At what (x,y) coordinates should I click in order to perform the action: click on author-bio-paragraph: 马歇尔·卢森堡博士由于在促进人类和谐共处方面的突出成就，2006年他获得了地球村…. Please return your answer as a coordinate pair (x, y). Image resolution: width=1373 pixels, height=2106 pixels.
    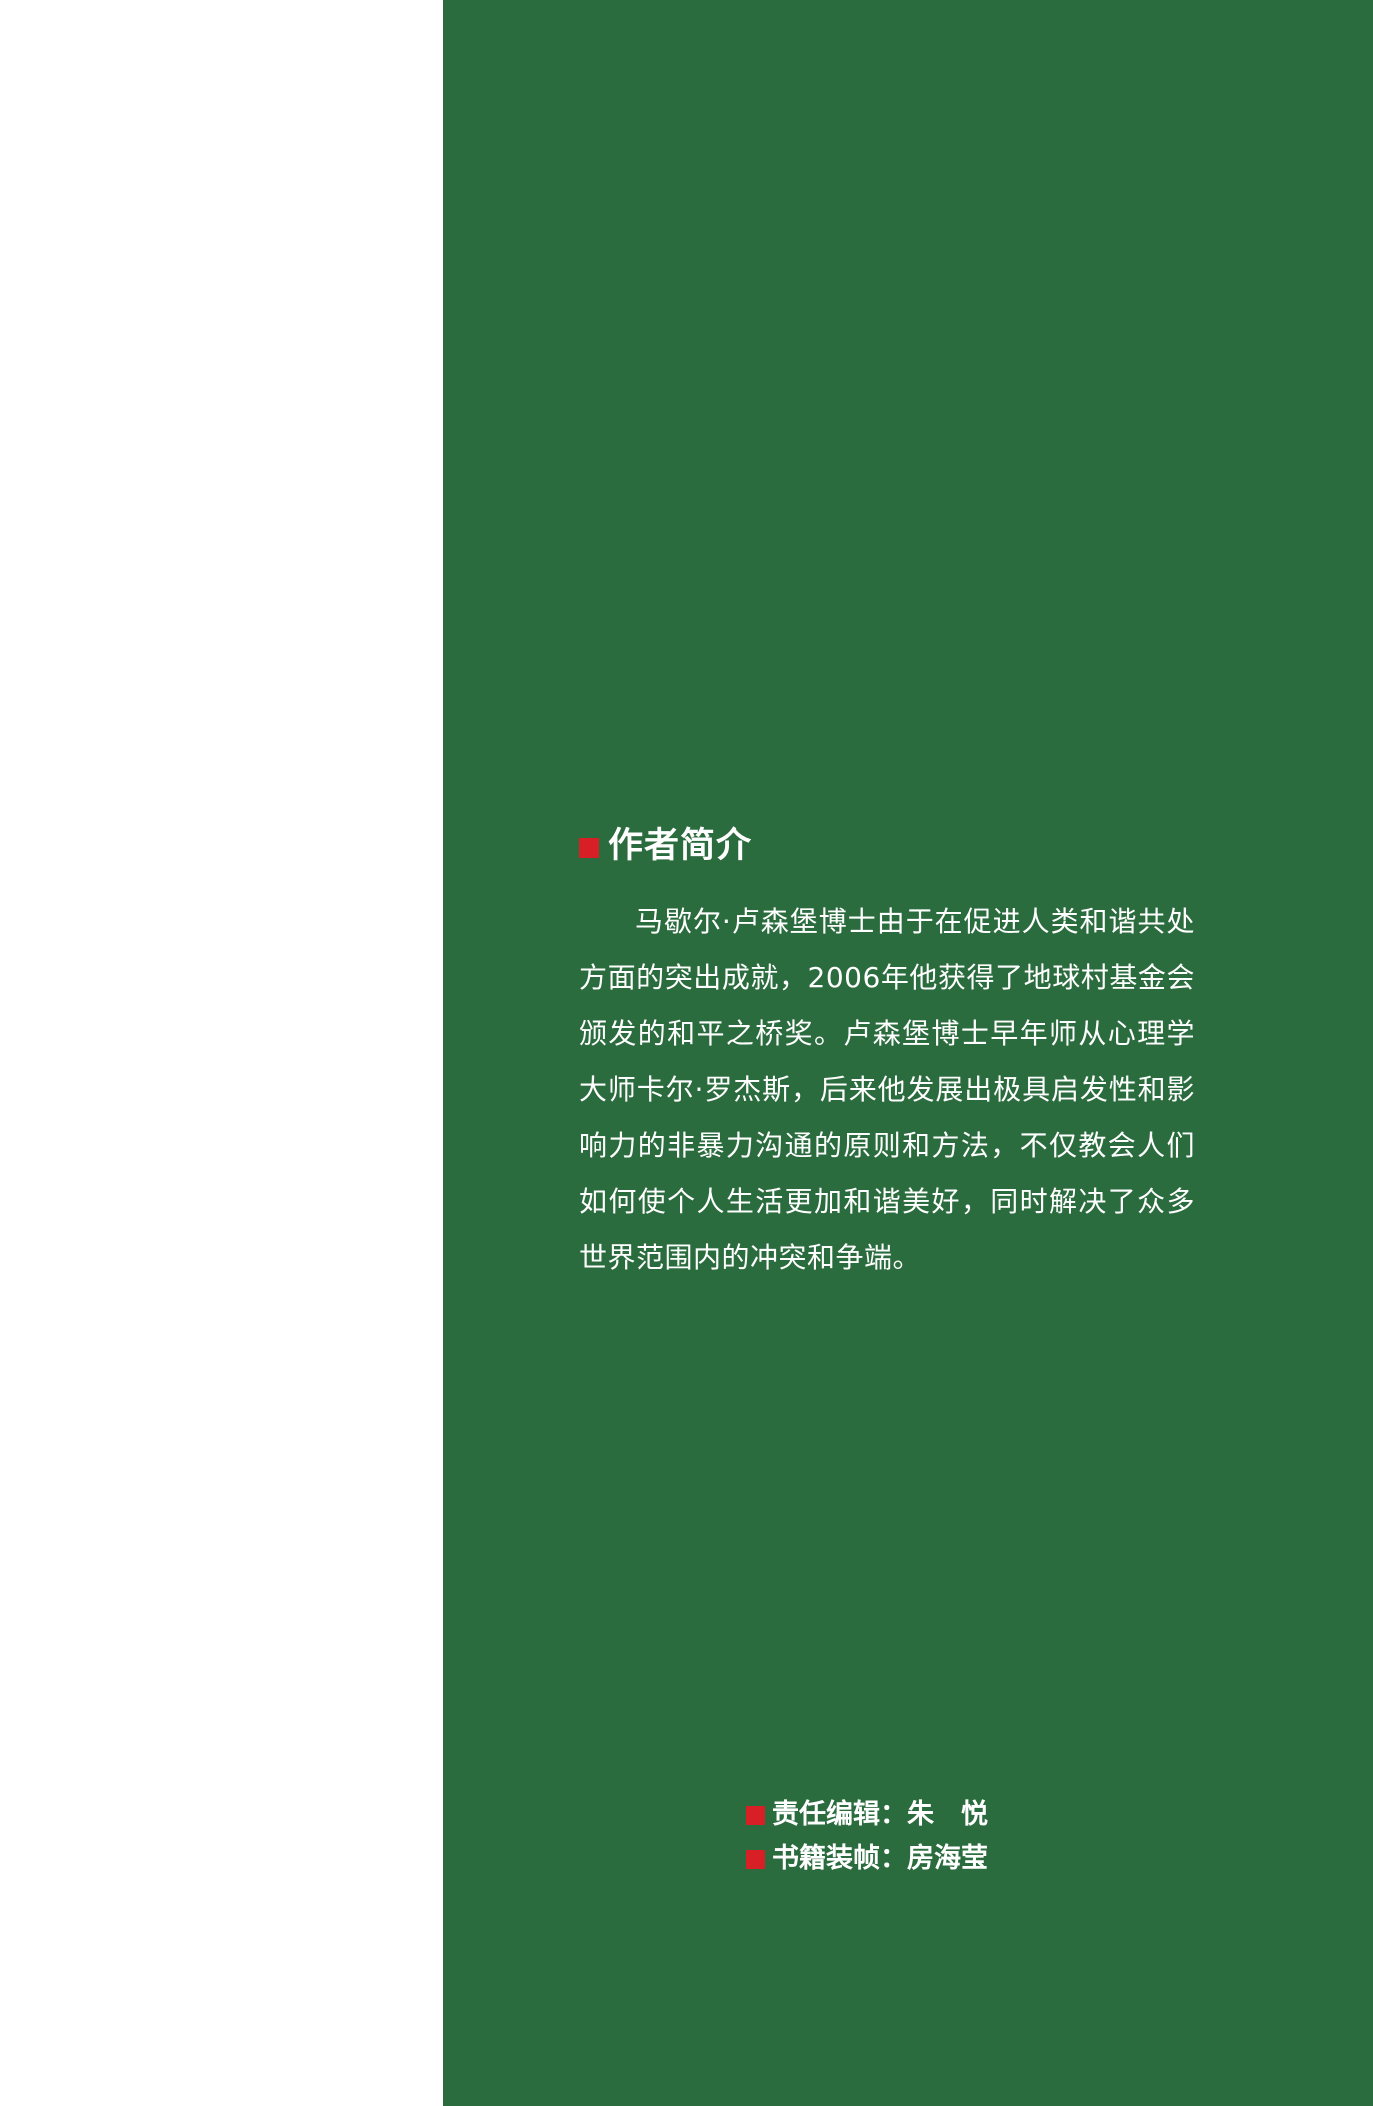
    Looking at the image, I should click on (887, 1089).